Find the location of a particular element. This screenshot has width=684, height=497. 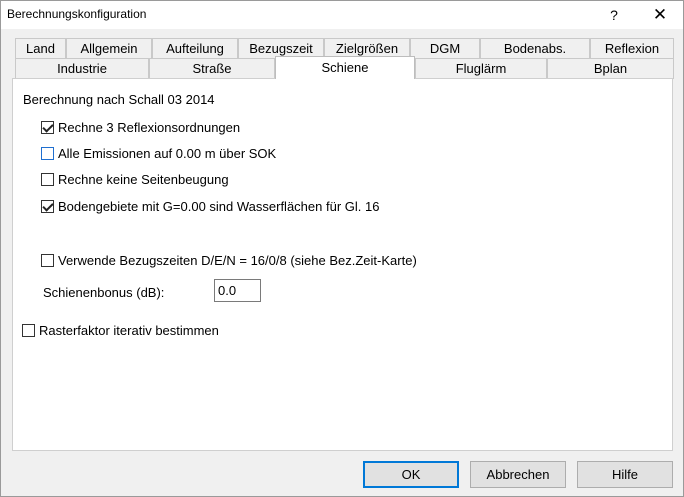

option-label: Rechne keine Seitenbeugung is located at coordinates (143, 179).